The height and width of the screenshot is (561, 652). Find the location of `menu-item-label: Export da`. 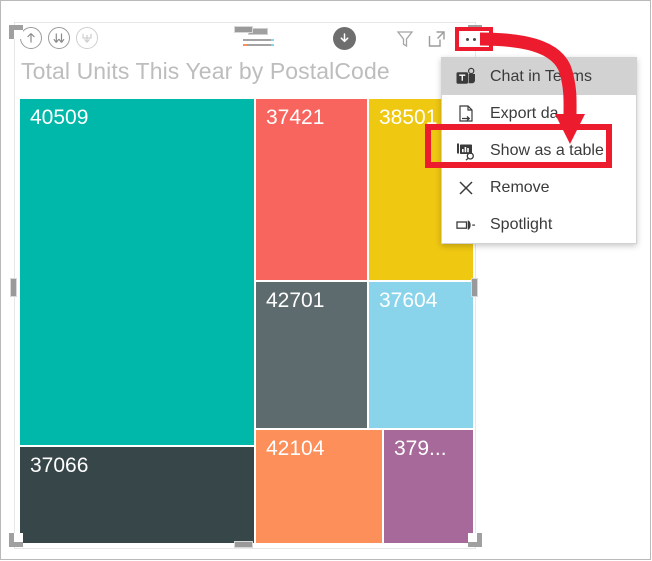

menu-item-label: Export da is located at coordinates (524, 113).